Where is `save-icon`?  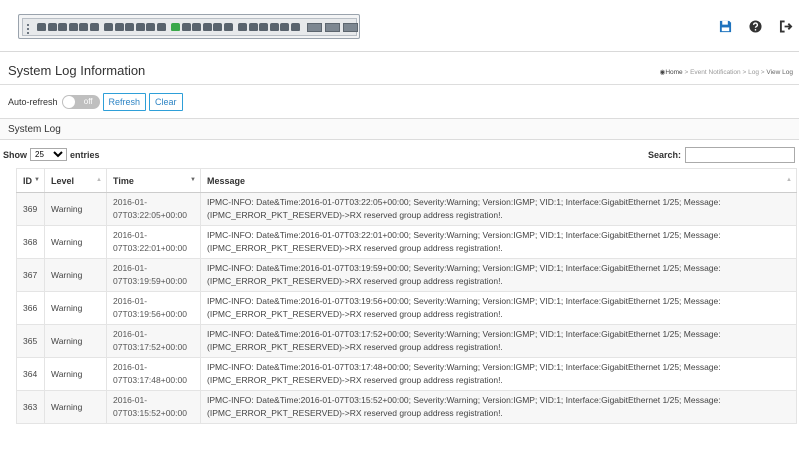 save-icon is located at coordinates (725, 26).